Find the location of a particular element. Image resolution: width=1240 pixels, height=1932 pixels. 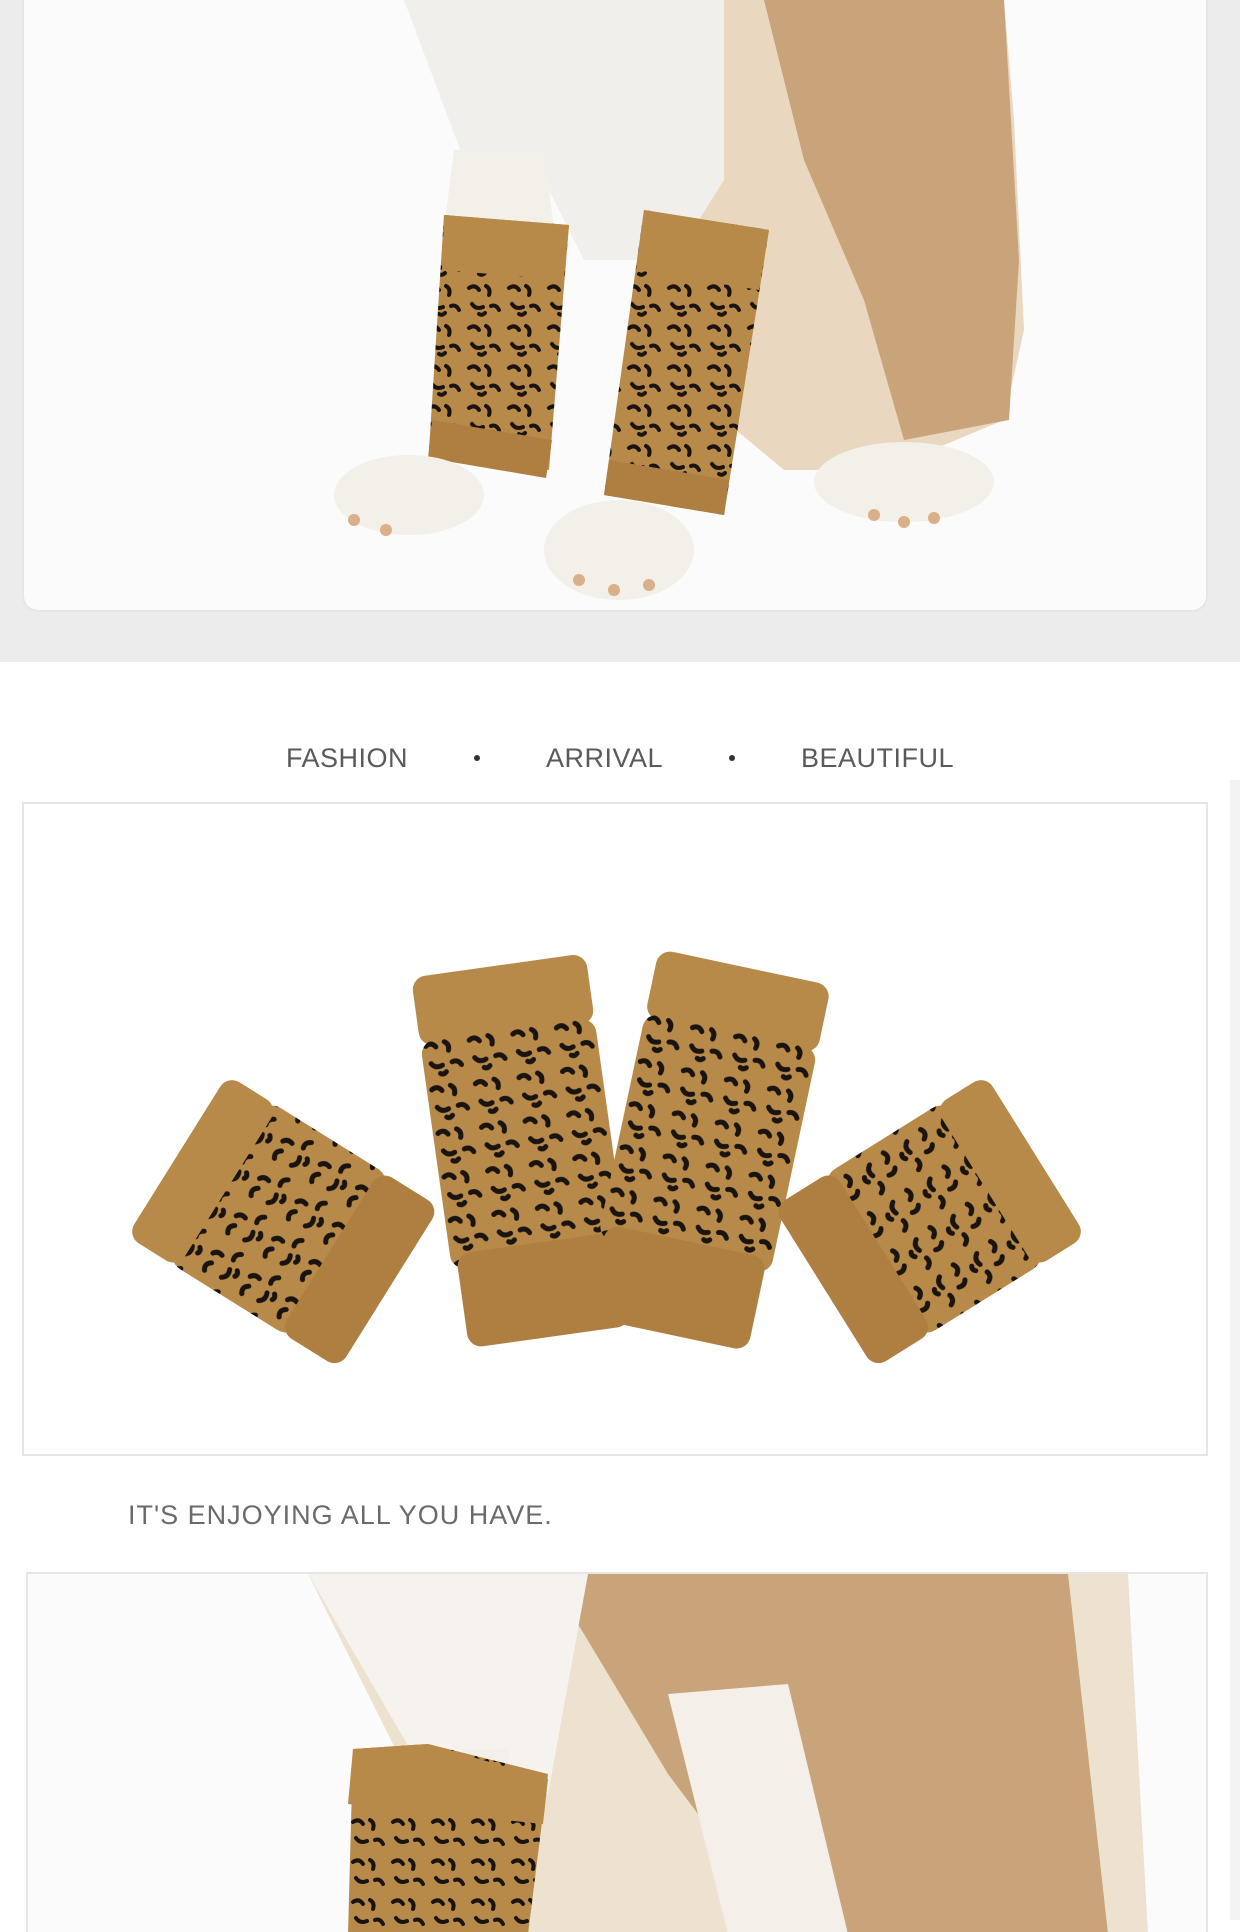

tagline-word-fashion: FASHION is located at coordinates (346, 757).